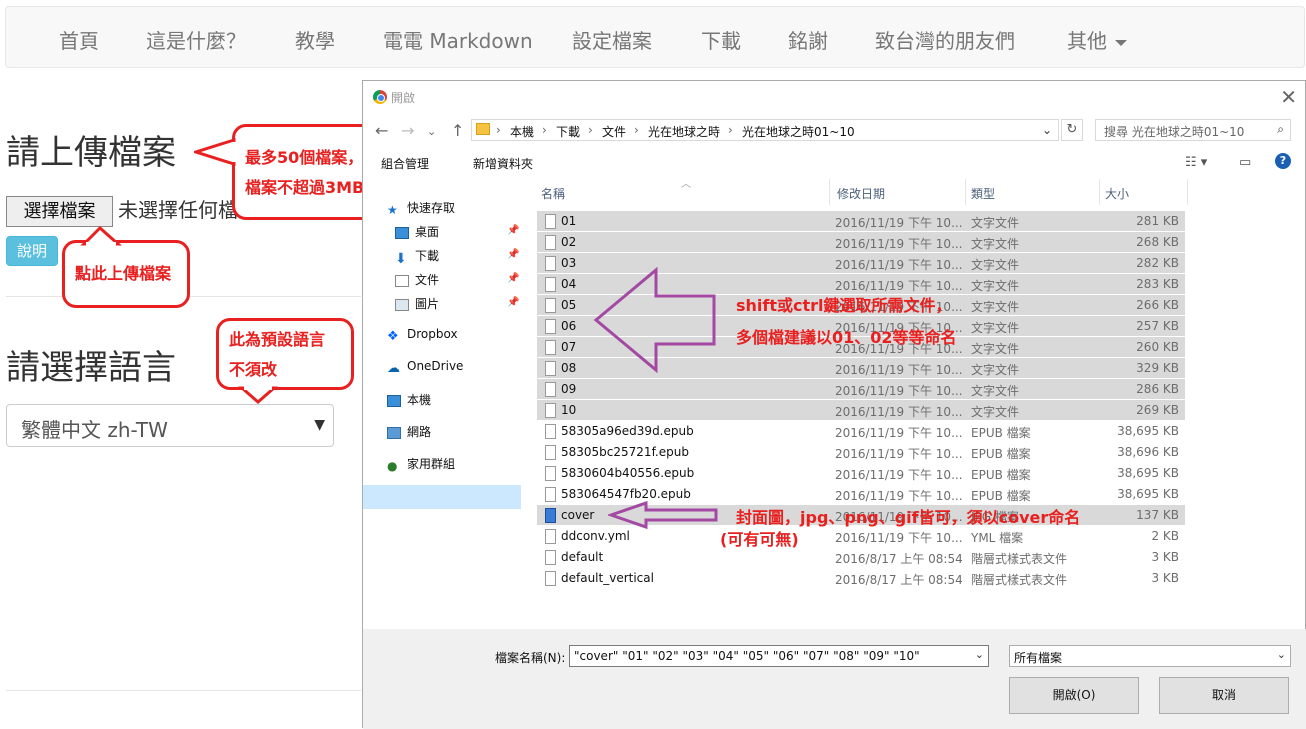 This screenshot has height=729, width=1306. What do you see at coordinates (427, 232) in the screenshot?
I see `sidebar-label: 桌面` at bounding box center [427, 232].